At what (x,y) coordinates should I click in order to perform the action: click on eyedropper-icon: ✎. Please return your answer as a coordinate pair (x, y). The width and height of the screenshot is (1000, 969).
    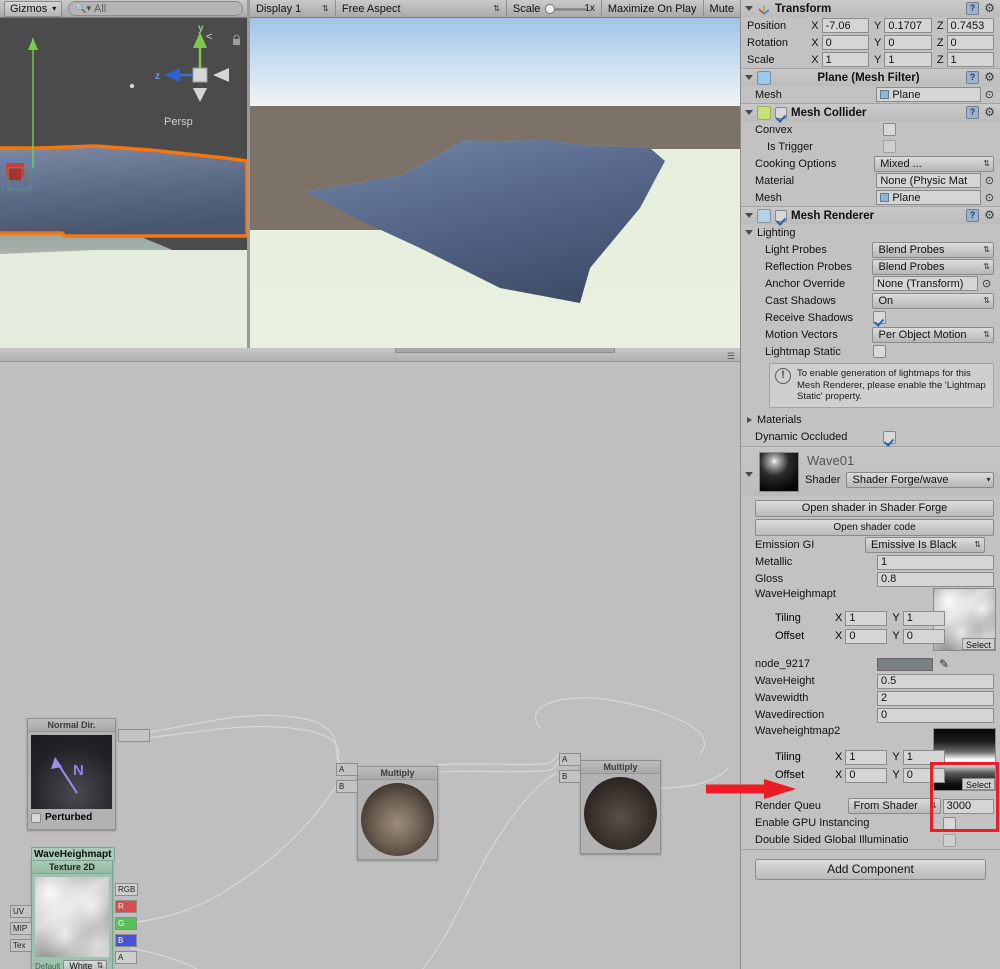
    Looking at the image, I should click on (944, 664).